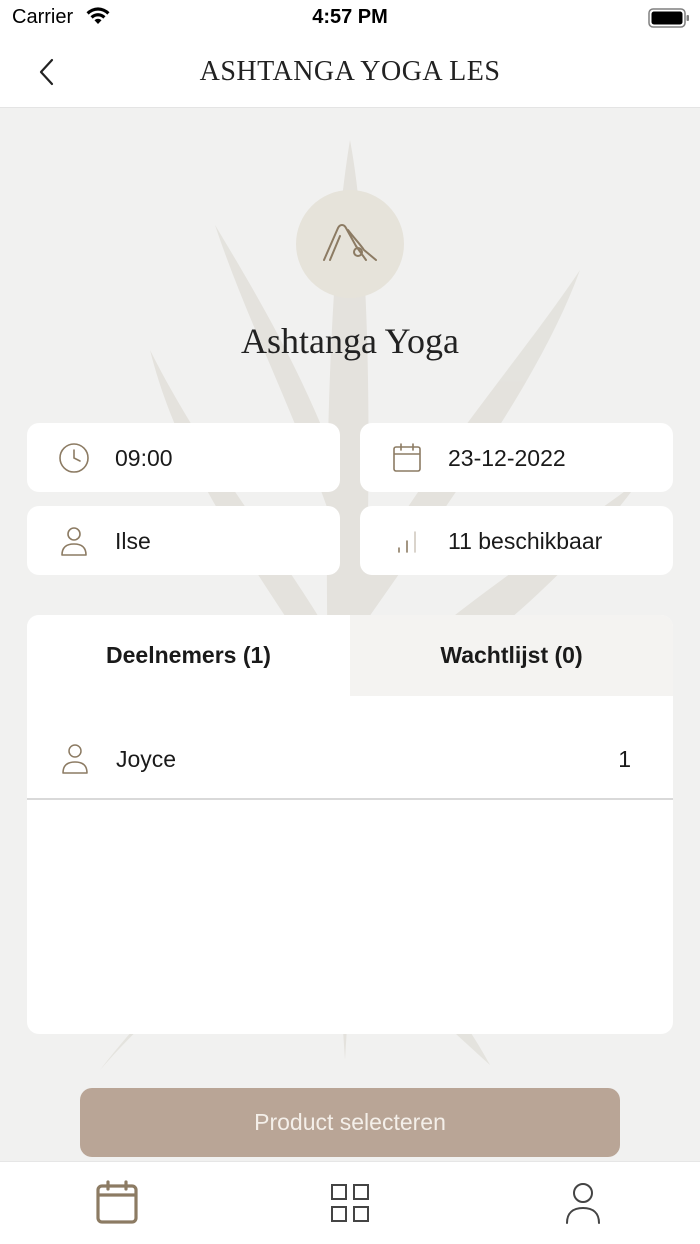 This screenshot has height=1244, width=700. I want to click on status-bar: Carrier 4:57 PM, so click(350, 18).